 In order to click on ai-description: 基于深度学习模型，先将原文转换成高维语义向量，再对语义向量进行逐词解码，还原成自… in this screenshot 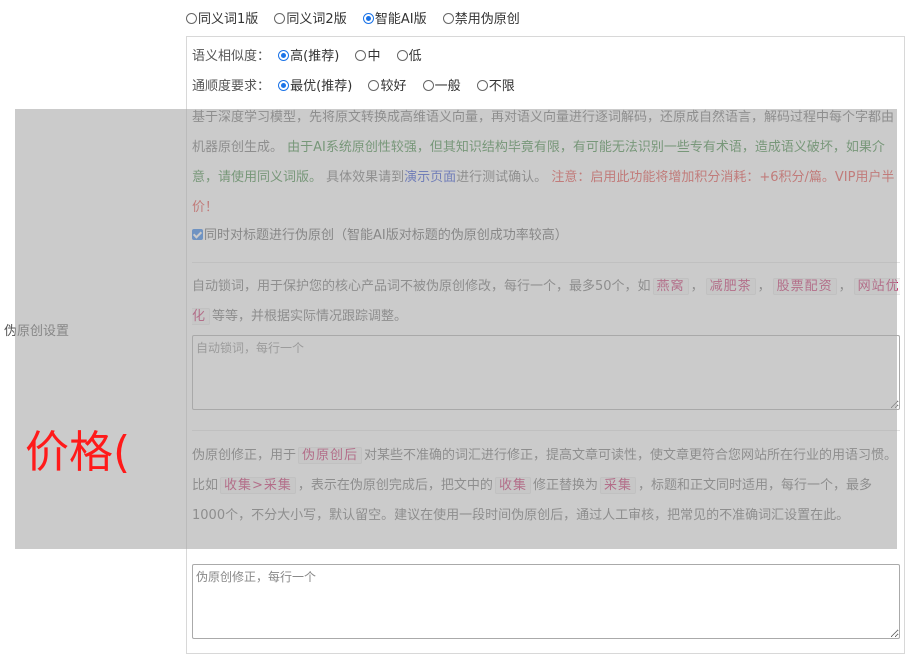, I will do `click(543, 162)`.